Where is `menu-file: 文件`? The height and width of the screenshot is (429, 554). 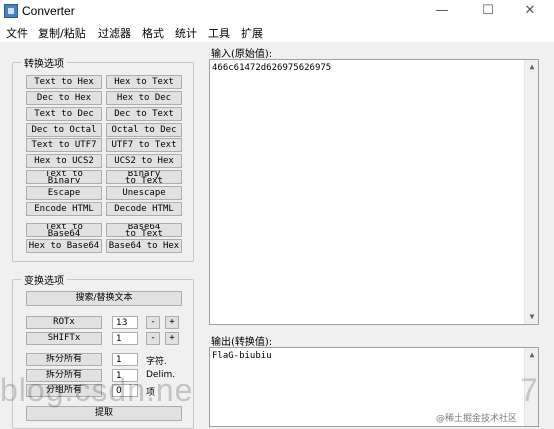
menu-file: 文件 is located at coordinates (17, 33).